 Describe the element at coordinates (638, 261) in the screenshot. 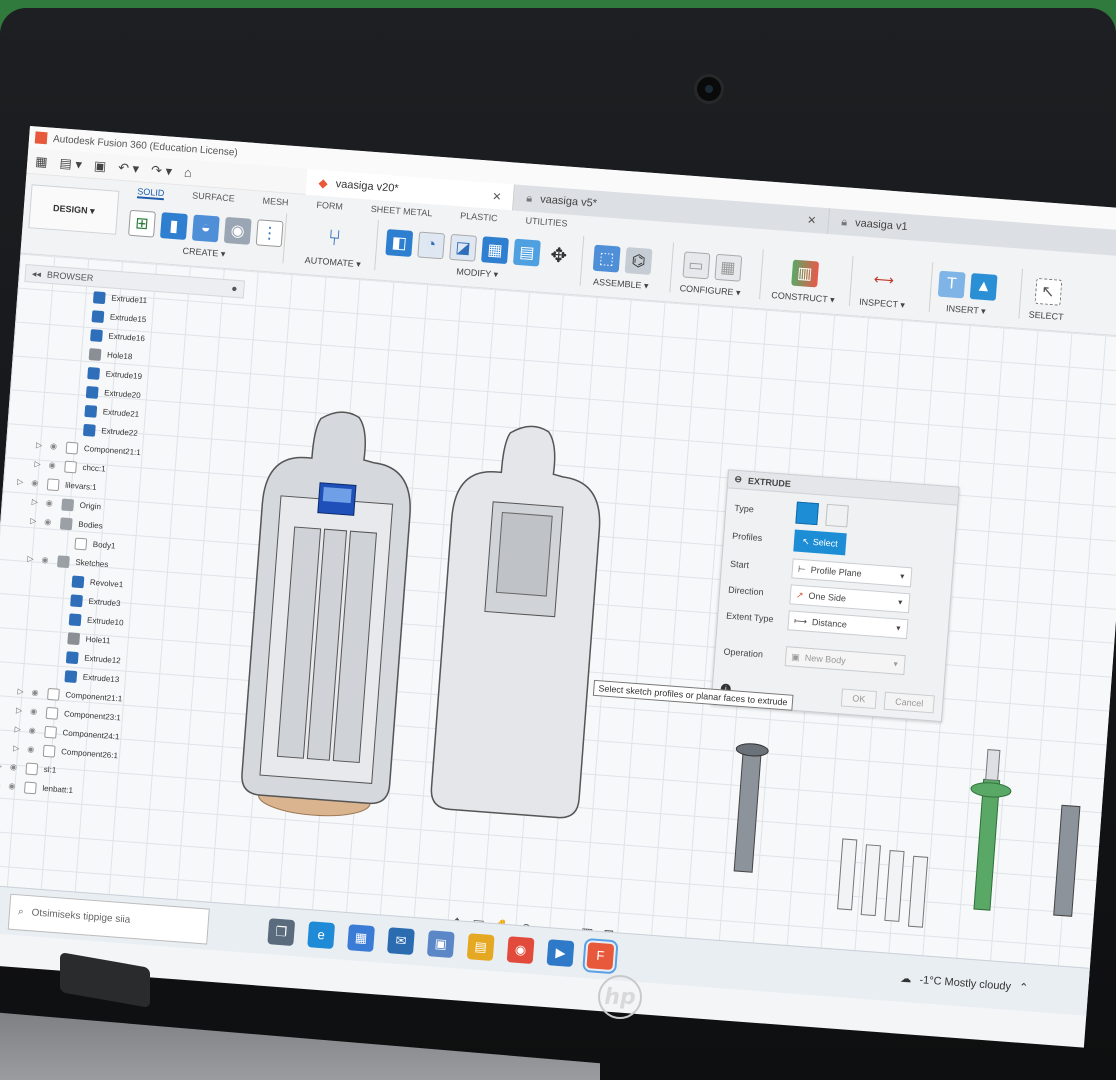

I see `joint-icon: ⌬` at that location.